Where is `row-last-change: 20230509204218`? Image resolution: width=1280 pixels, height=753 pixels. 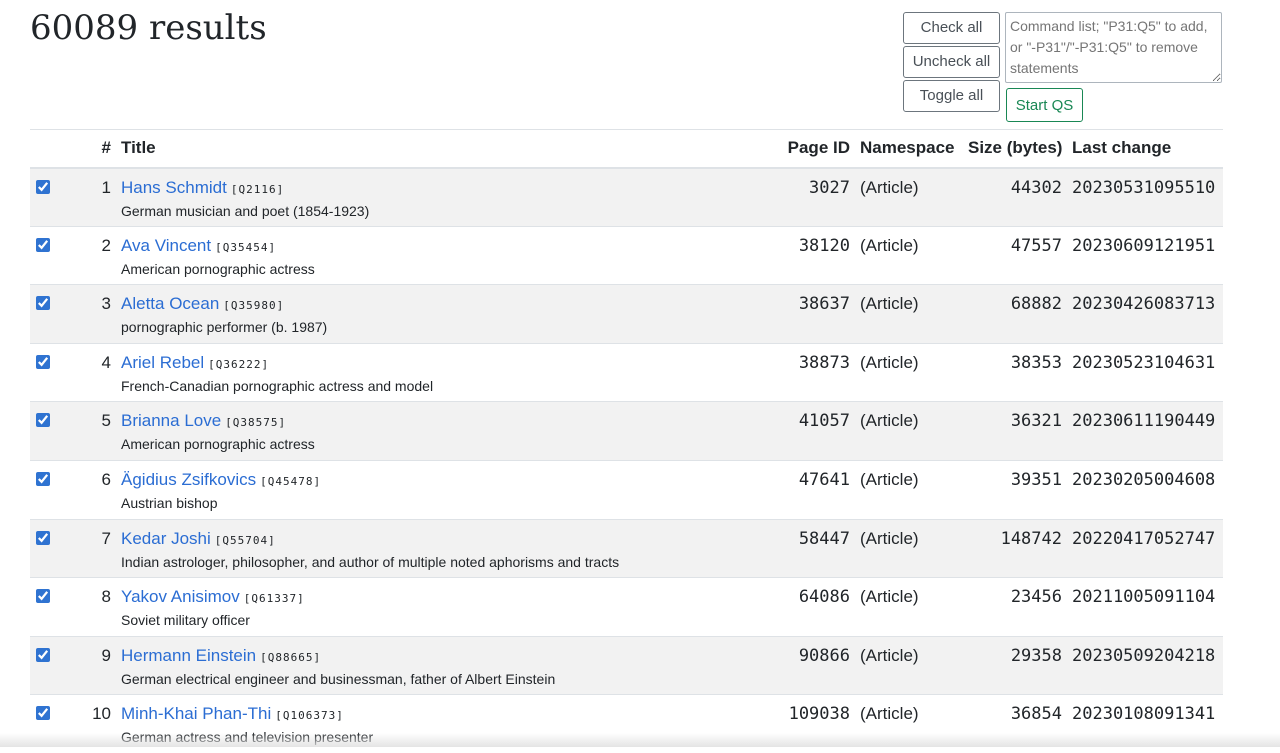
row-last-change: 20230509204218 is located at coordinates (1145, 665).